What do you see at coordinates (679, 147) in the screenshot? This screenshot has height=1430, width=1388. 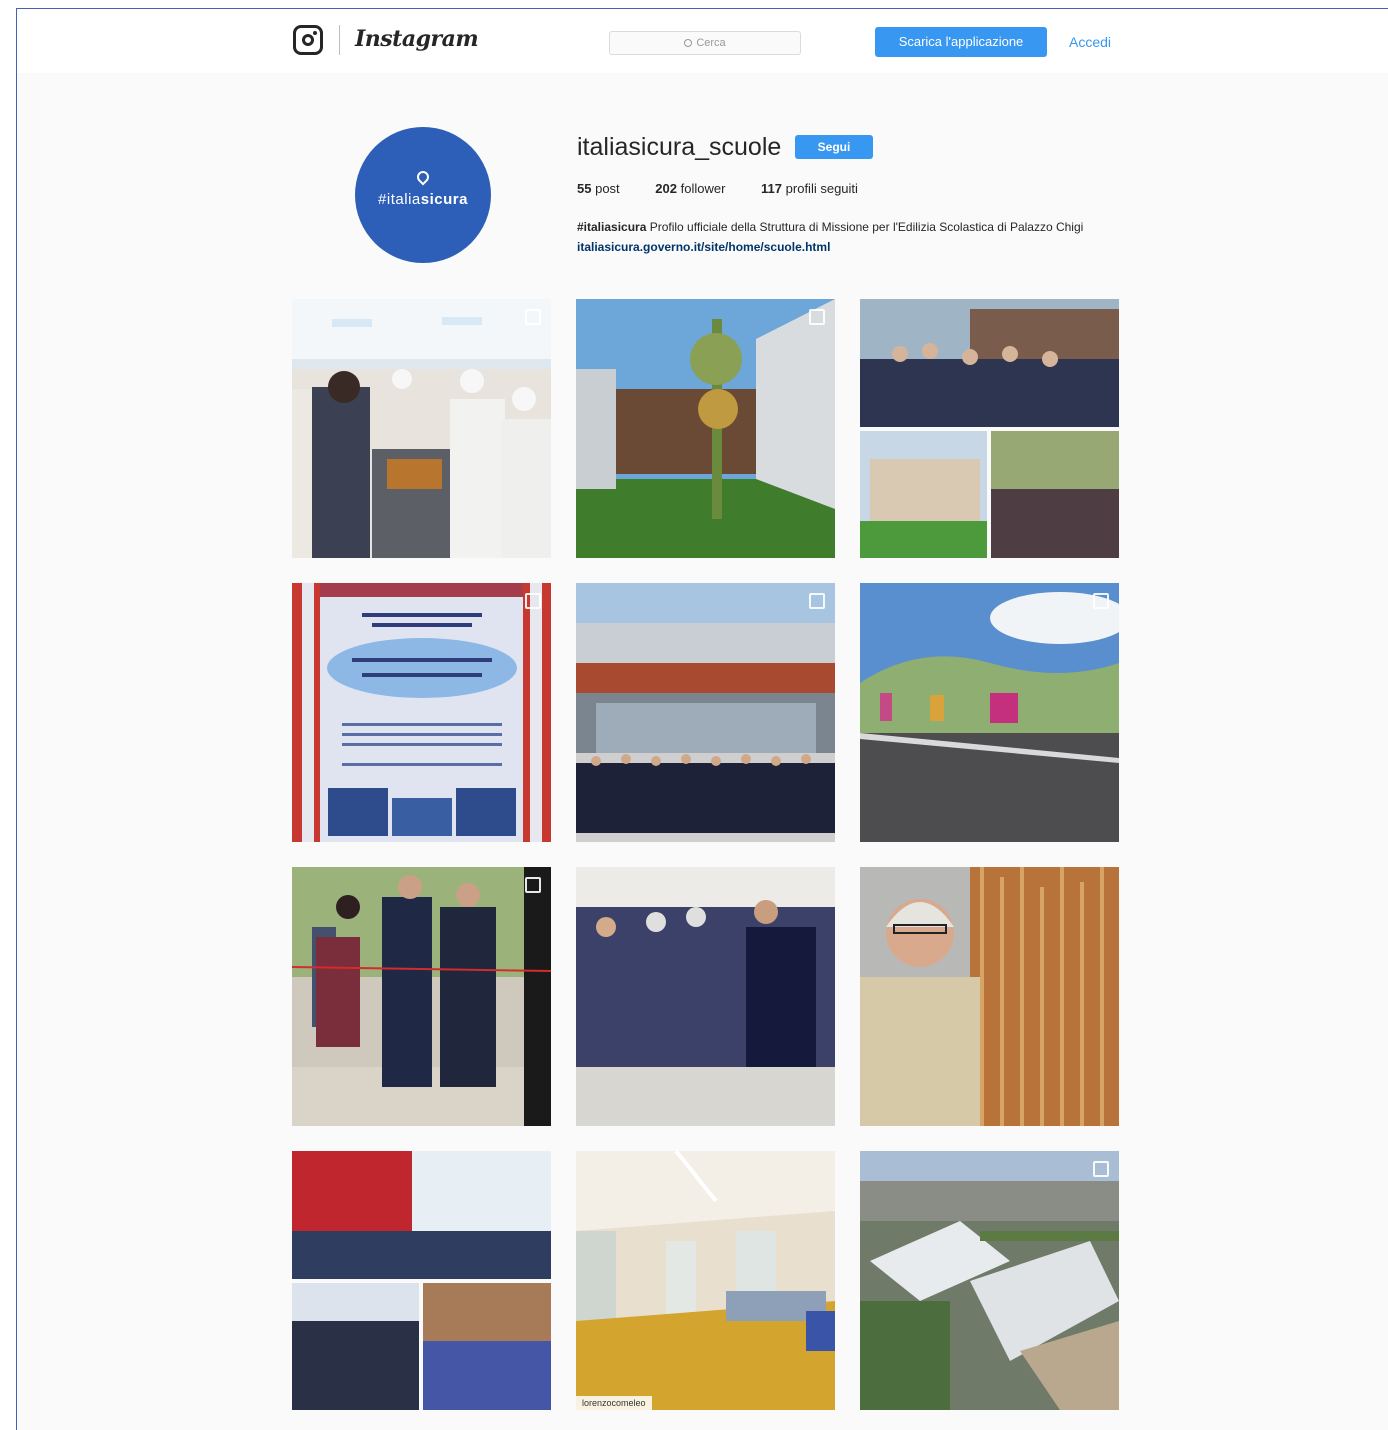 I see `profile-username: italiasicura_scuole` at bounding box center [679, 147].